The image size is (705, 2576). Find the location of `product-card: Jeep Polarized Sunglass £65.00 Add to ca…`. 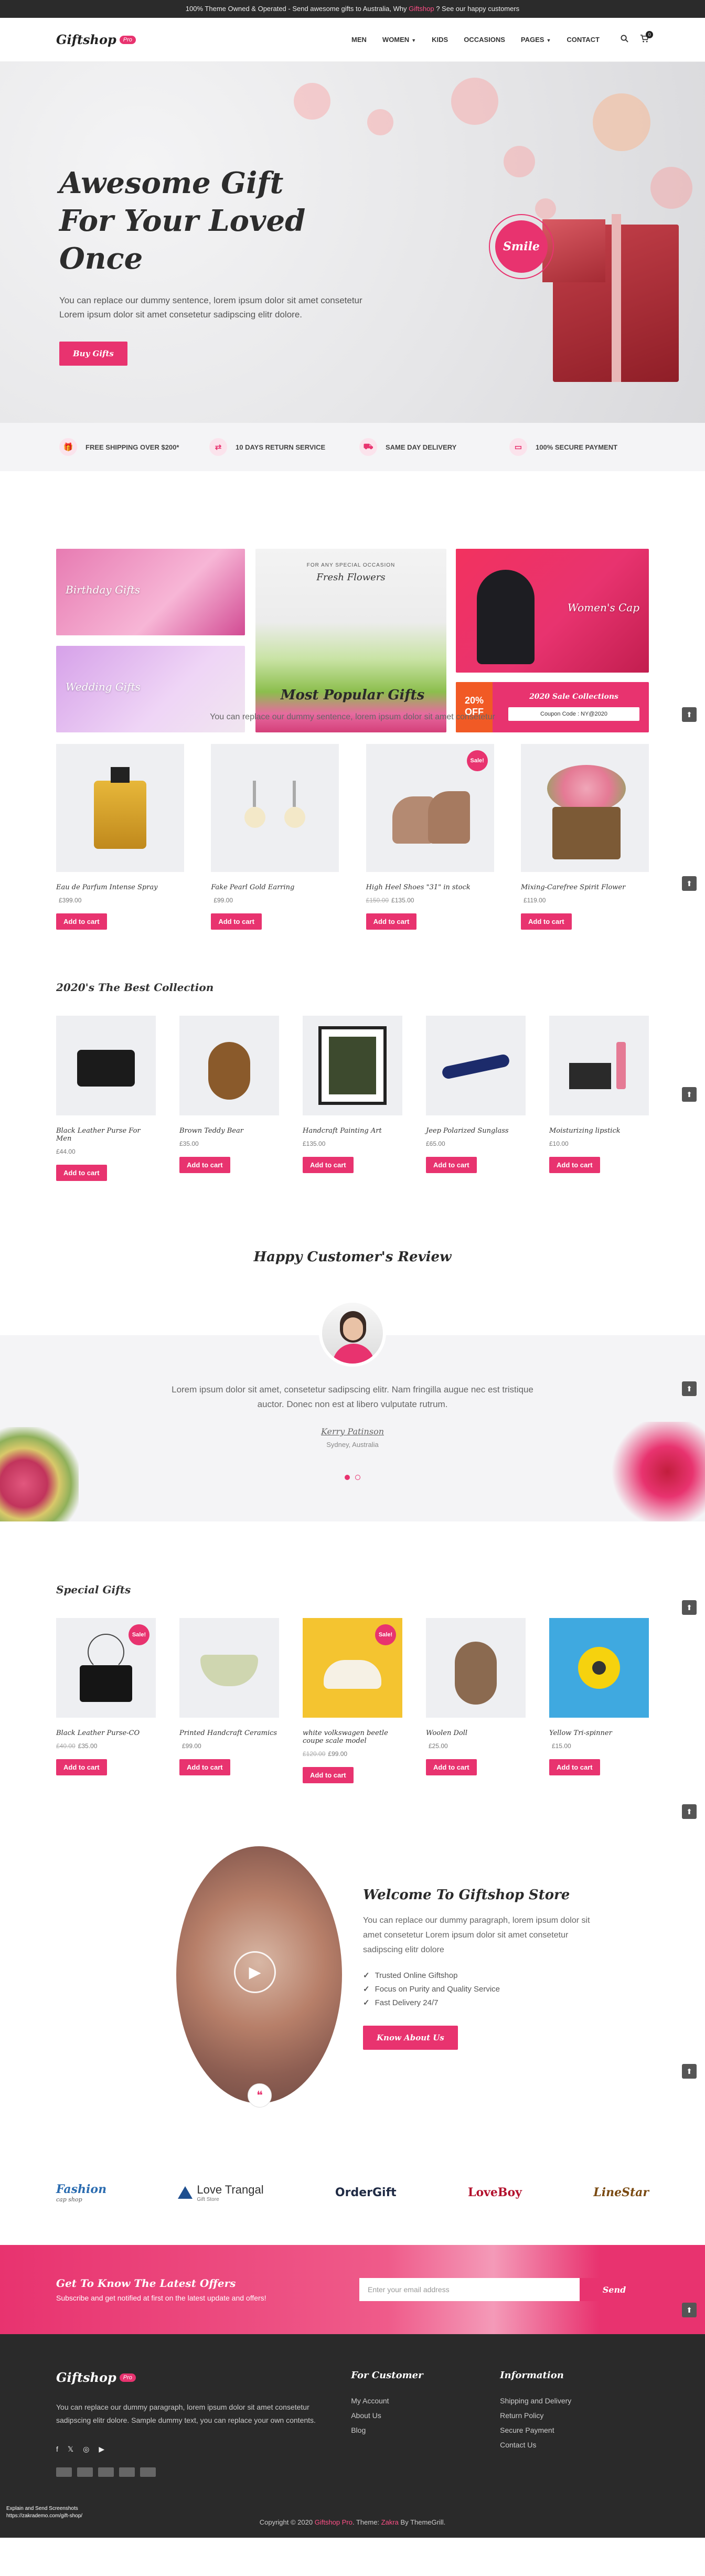

product-card: Jeep Polarized Sunglass £65.00 Add to ca… is located at coordinates (476, 1098).